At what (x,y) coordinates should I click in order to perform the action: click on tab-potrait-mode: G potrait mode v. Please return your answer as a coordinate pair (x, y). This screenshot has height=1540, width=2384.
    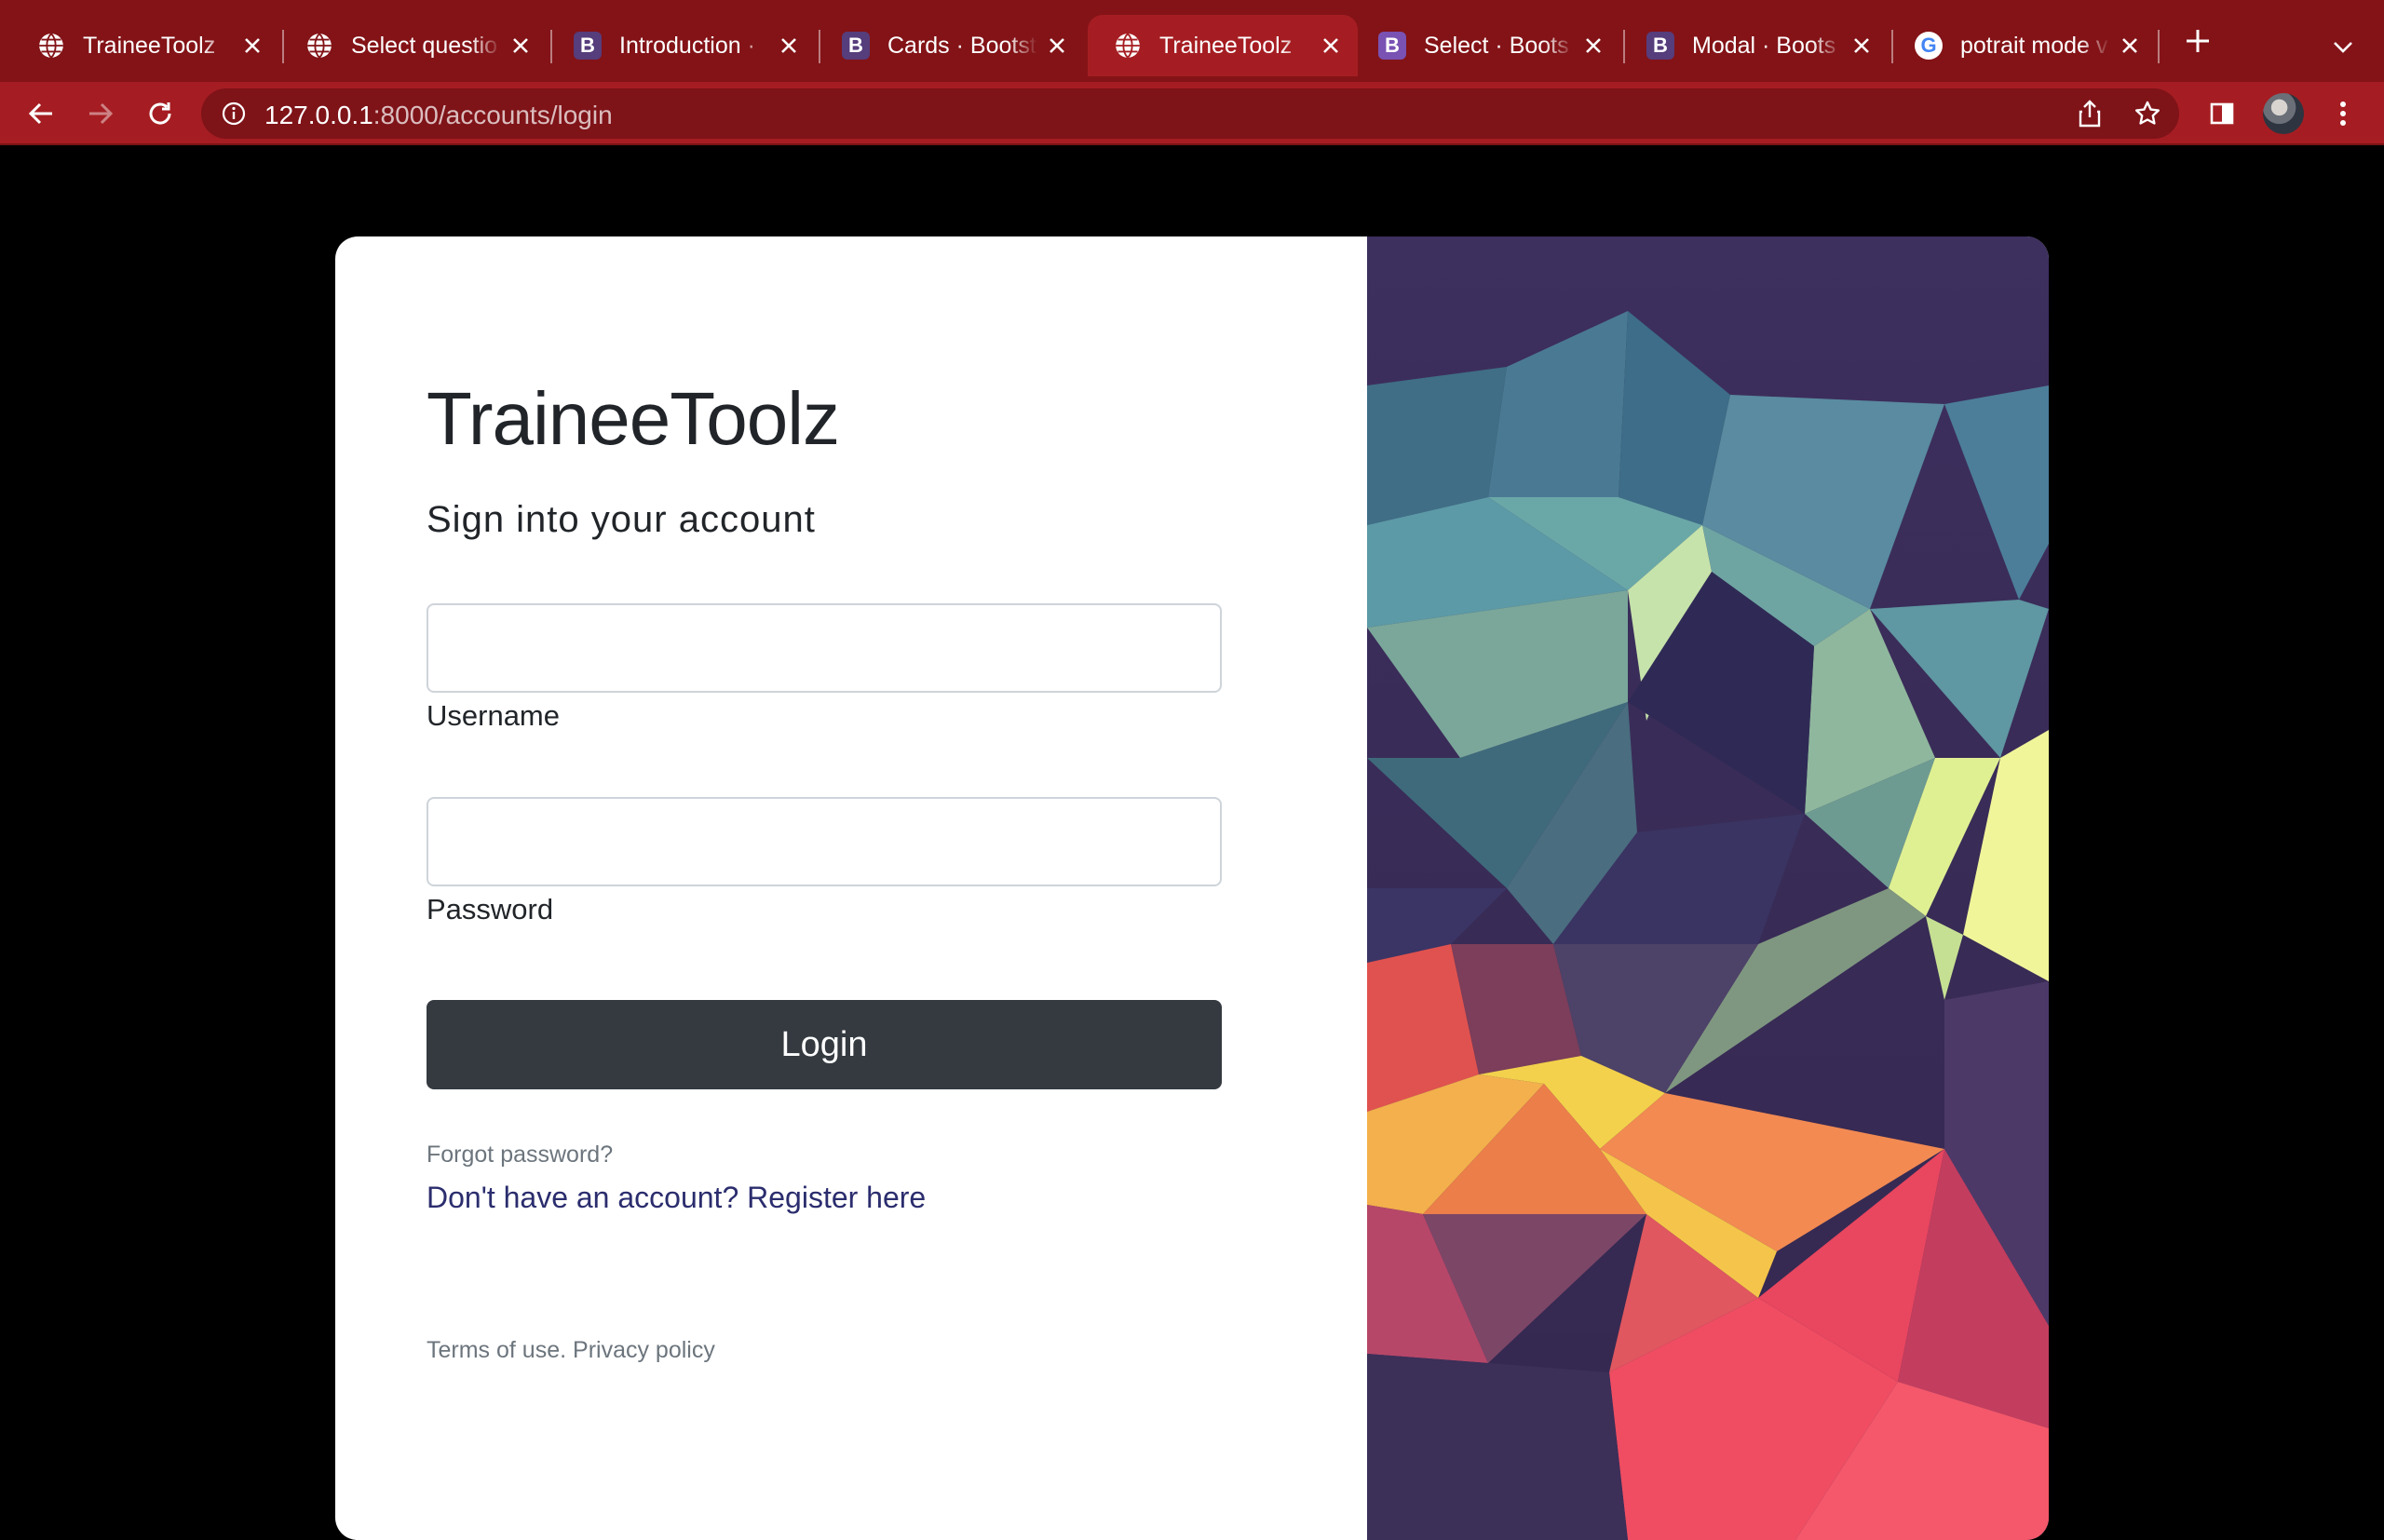
    Looking at the image, I should click on (2017, 46).